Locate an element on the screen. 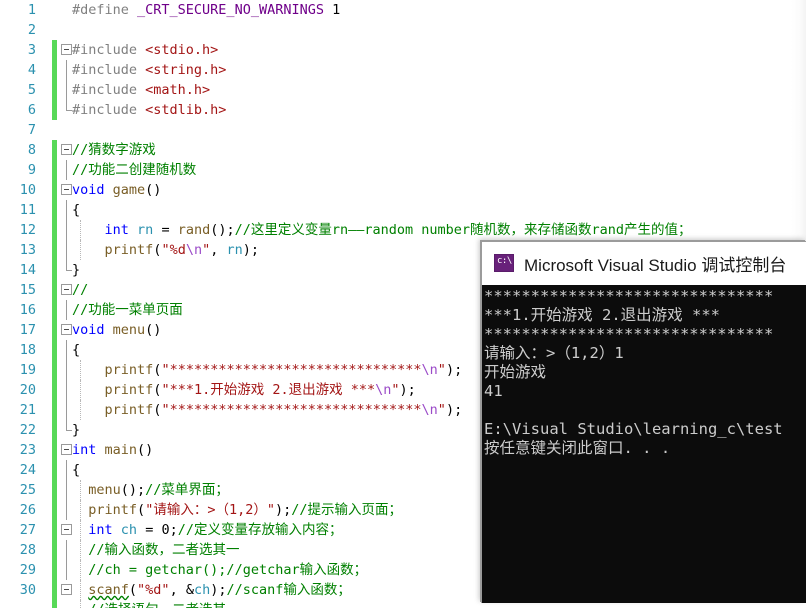 The image size is (806, 608). code-text: #include <math.h> is located at coordinates (141, 90).